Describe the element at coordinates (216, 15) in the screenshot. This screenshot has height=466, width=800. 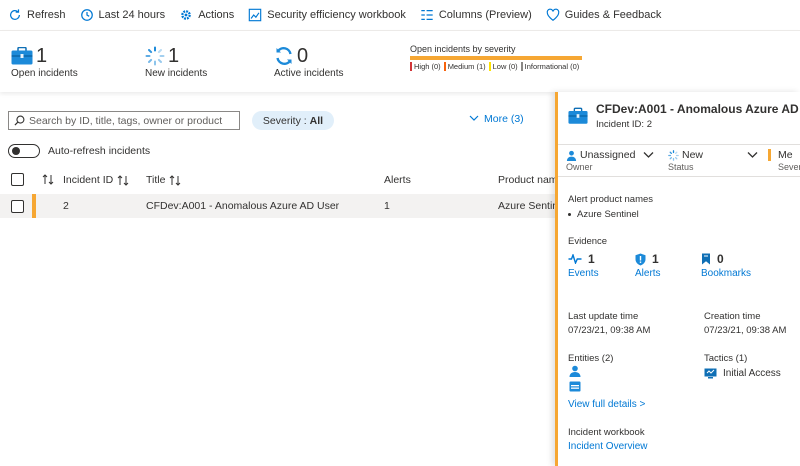
I see `actions-label: Actions` at that location.